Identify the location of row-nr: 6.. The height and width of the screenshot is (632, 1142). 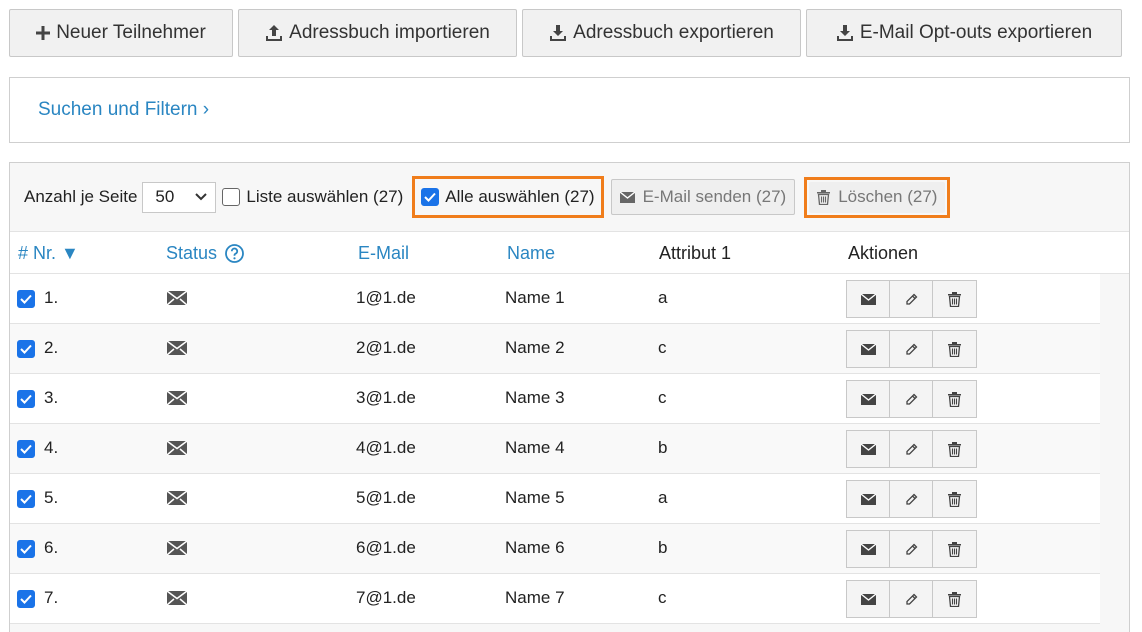
(51, 547).